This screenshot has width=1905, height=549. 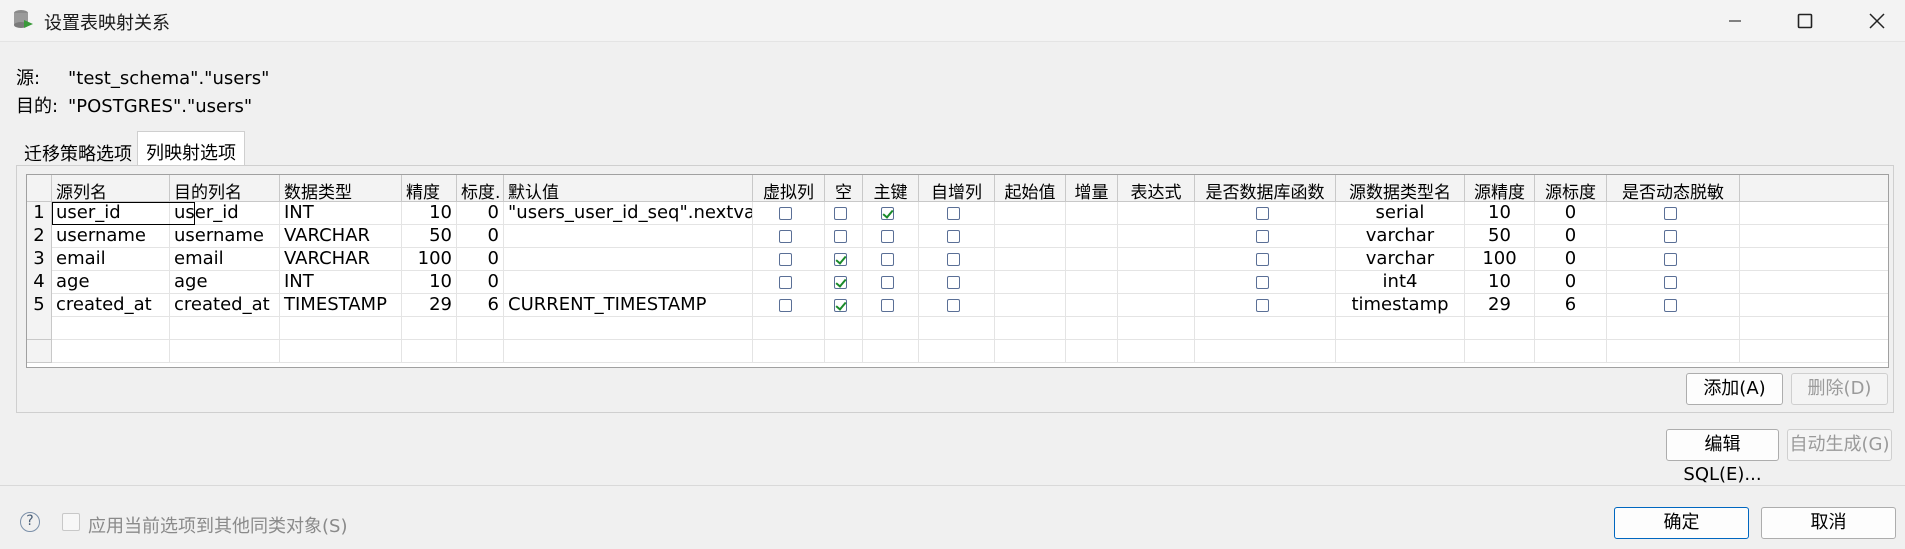 What do you see at coordinates (1681, 523) in the screenshot?
I see `ok-button: 确定` at bounding box center [1681, 523].